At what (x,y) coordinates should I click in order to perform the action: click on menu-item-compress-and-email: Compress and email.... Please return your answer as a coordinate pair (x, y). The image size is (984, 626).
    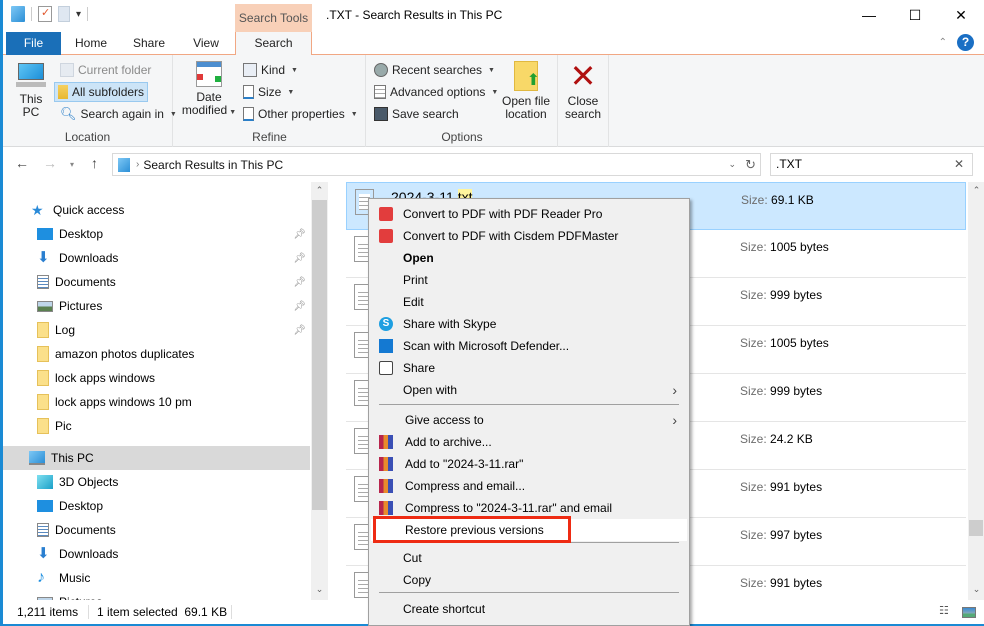
    Looking at the image, I should click on (529, 486).